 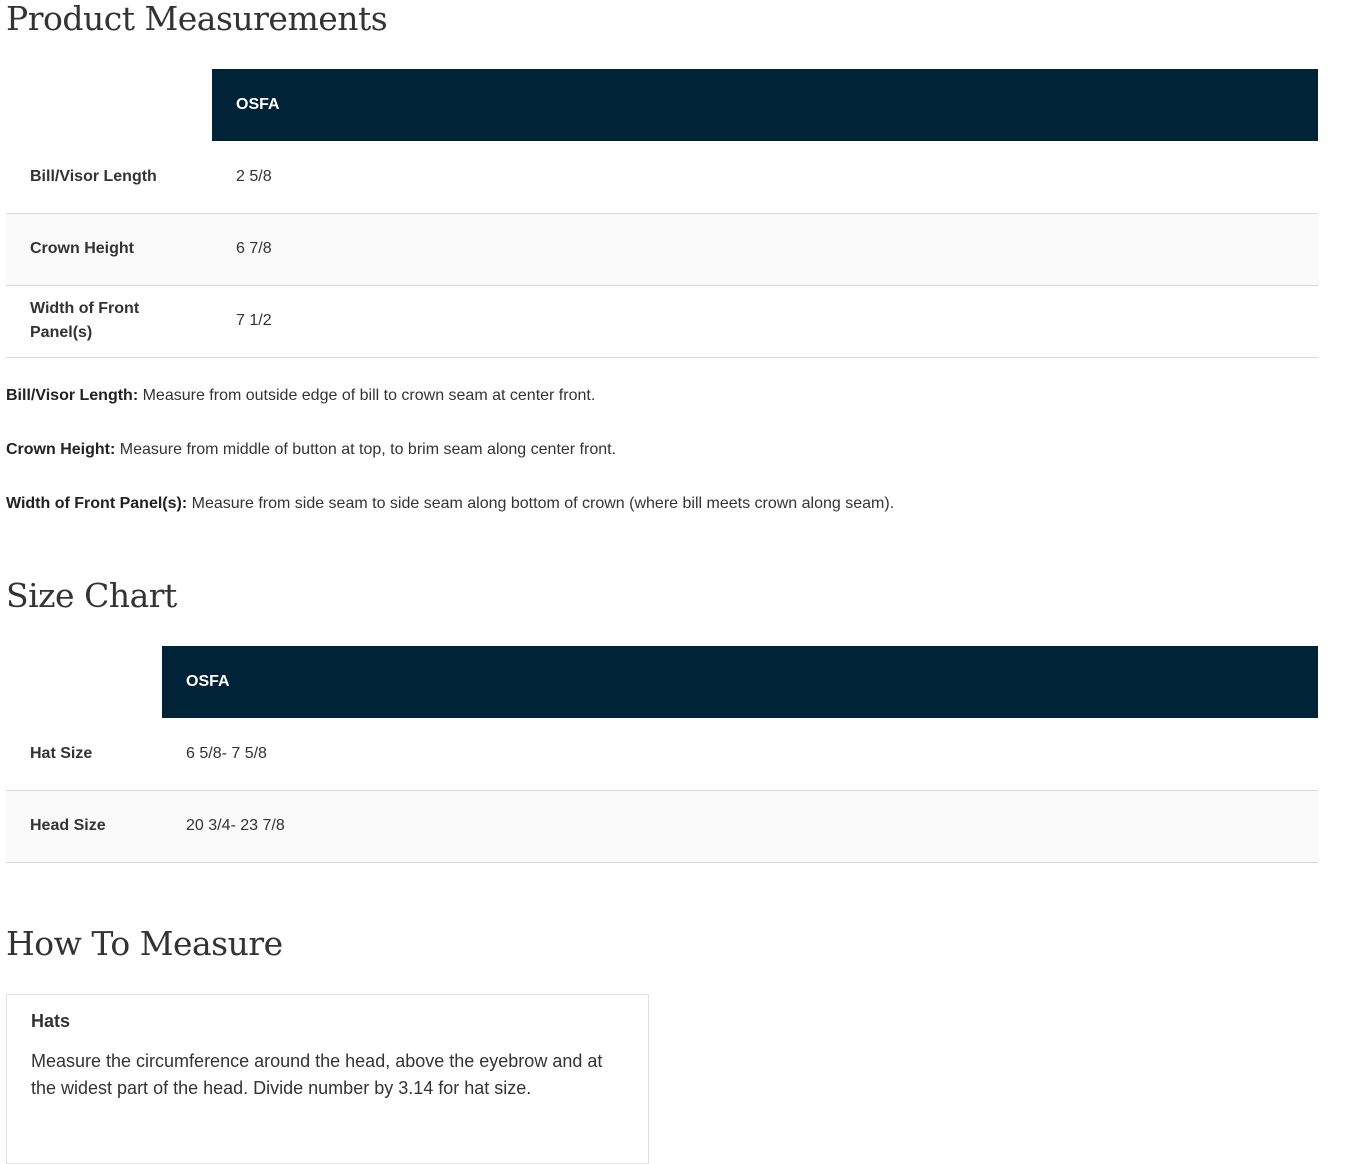 What do you see at coordinates (662, 826) in the screenshot?
I see `table-row: Head Size 20 3/4- 23 7/8` at bounding box center [662, 826].